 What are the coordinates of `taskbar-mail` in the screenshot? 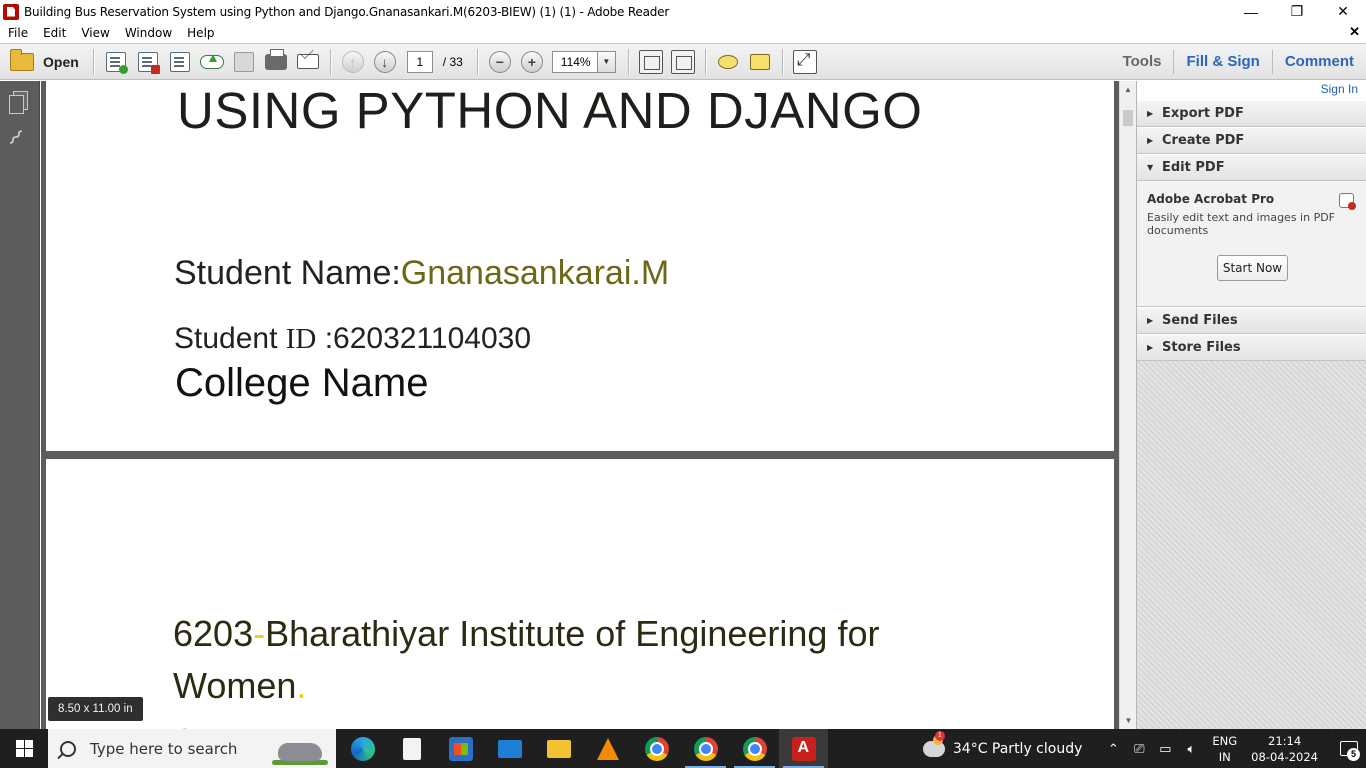 It's located at (509, 748).